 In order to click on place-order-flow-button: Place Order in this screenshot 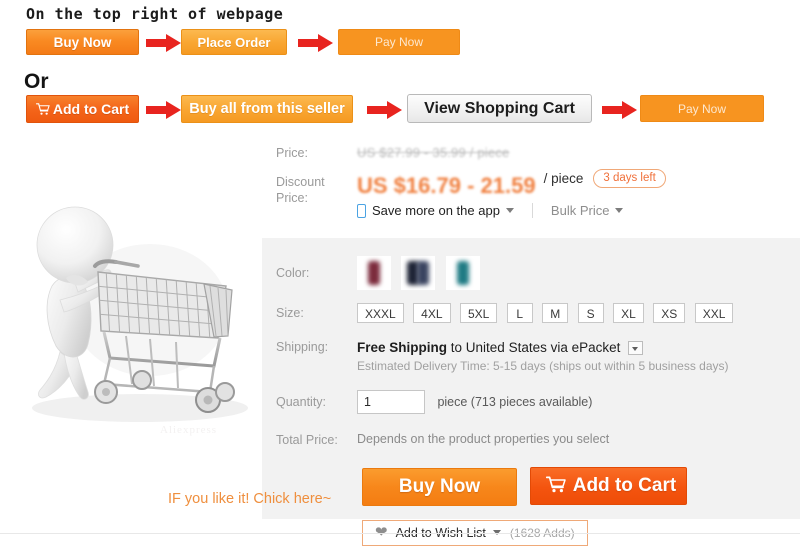, I will do `click(234, 42)`.